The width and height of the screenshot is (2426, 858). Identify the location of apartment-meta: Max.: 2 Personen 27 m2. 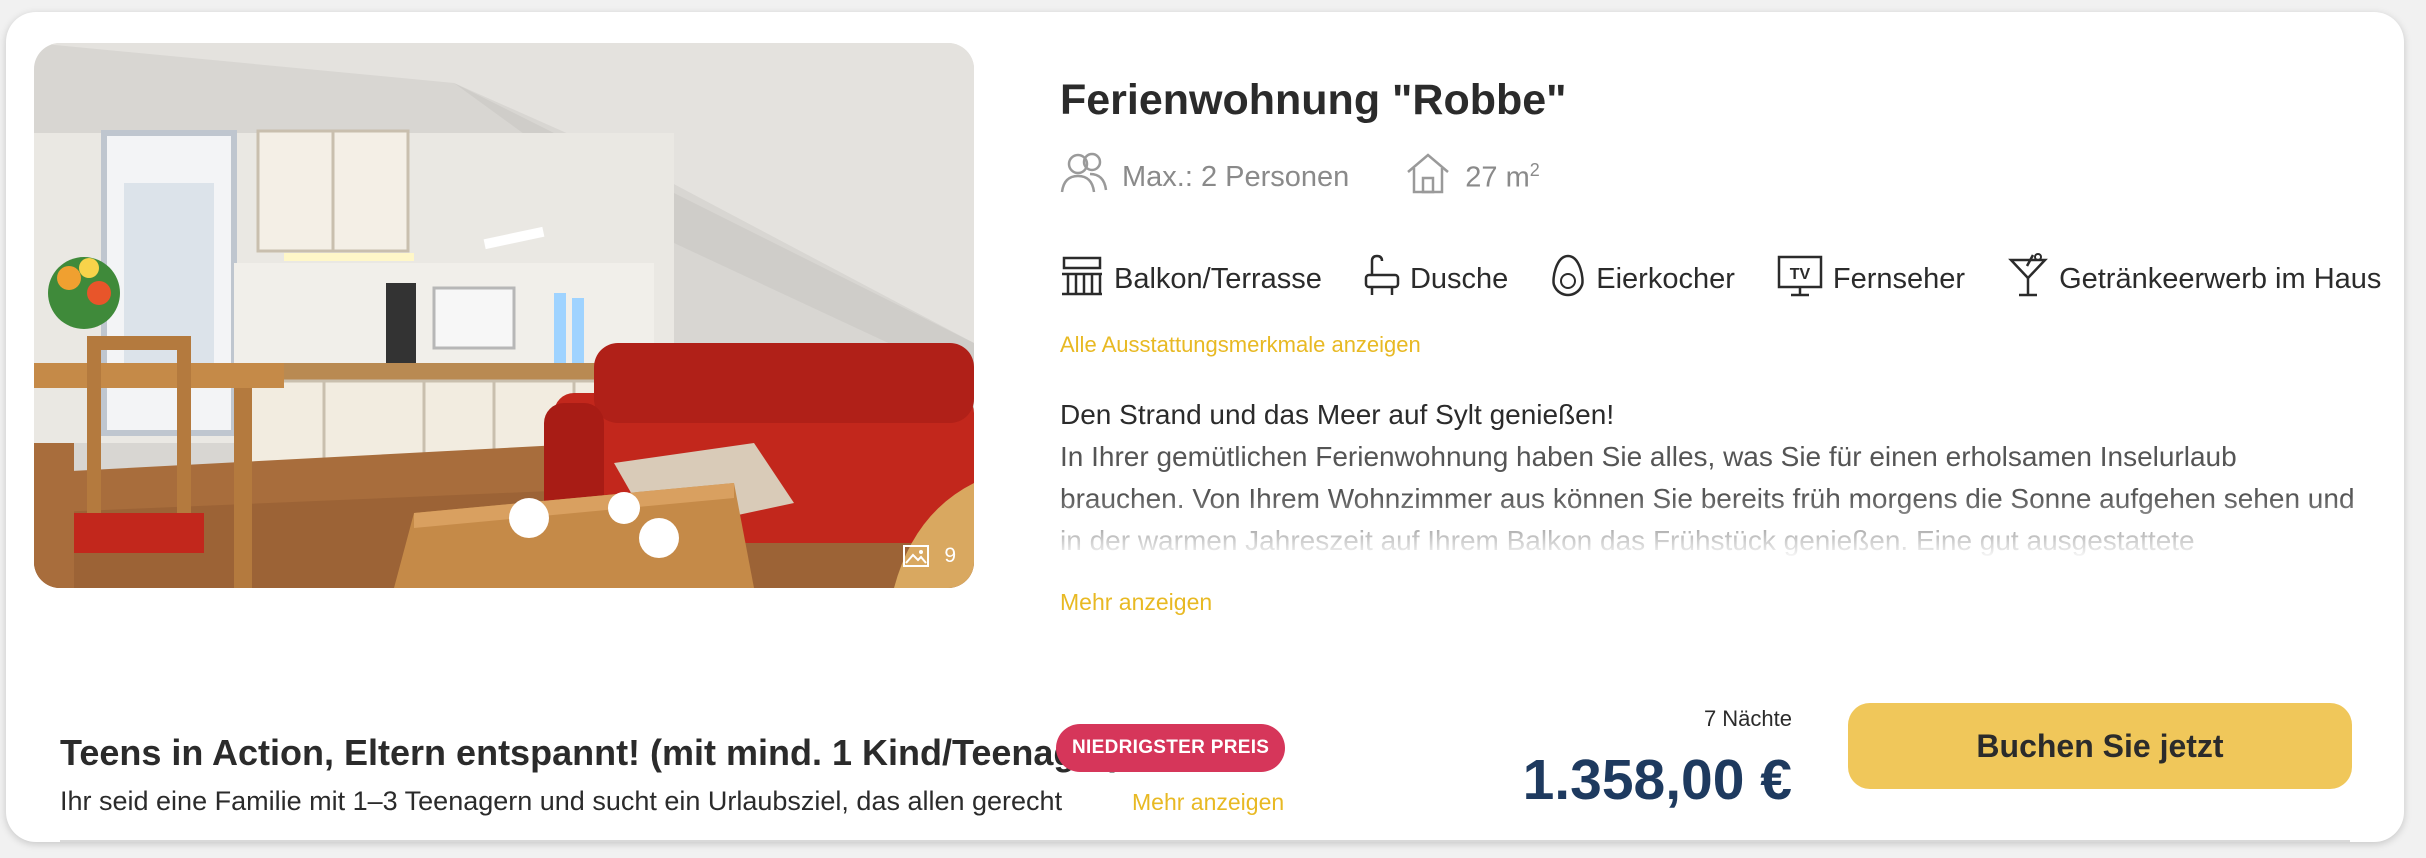
(1328, 177).